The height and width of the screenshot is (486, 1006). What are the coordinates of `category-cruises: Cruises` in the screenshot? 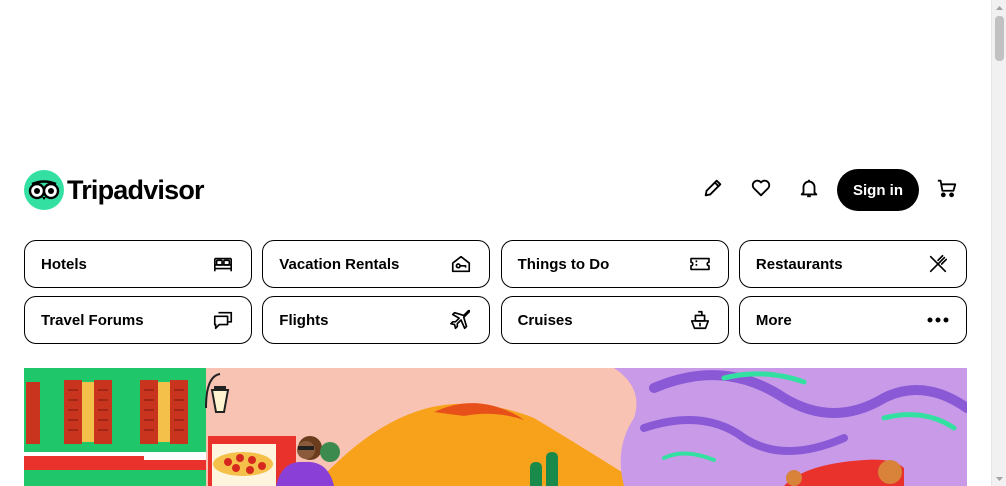 It's located at (614, 320).